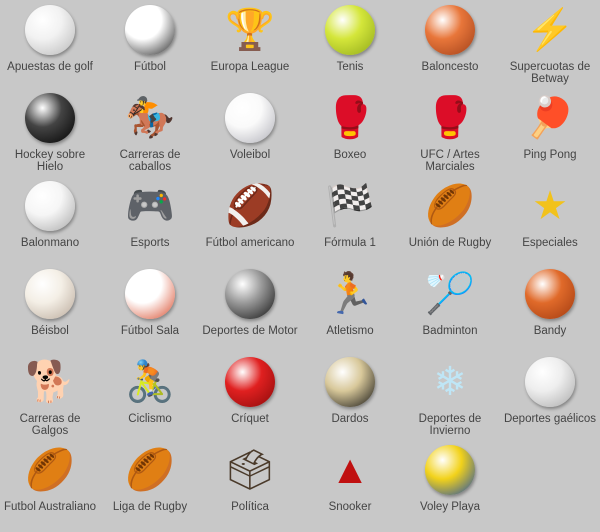 This screenshot has height=532, width=600. Describe the element at coordinates (450, 382) in the screenshot. I see `snowflake-icon: ❄` at that location.